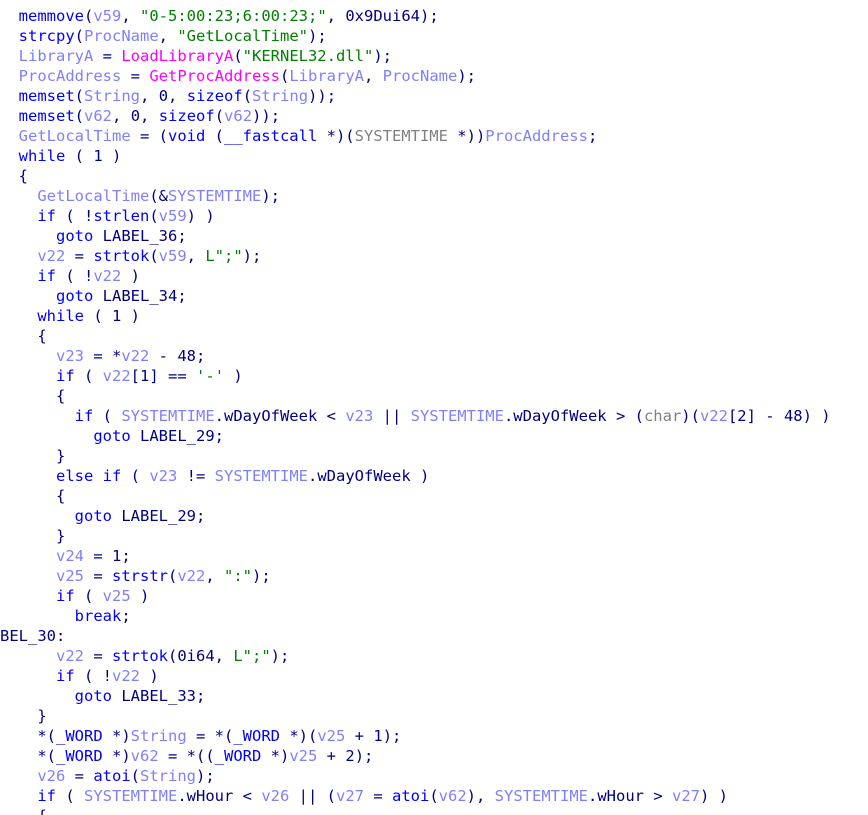 The image size is (868, 815). Describe the element at coordinates (79, 736) in the screenshot. I see `token-kw: _WORD` at that location.